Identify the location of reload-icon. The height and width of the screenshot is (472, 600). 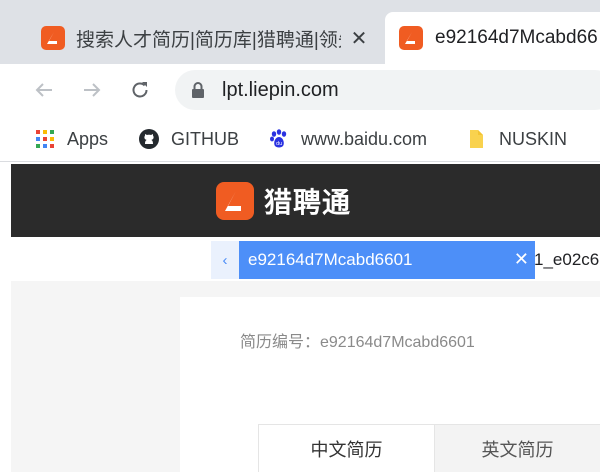
(140, 90).